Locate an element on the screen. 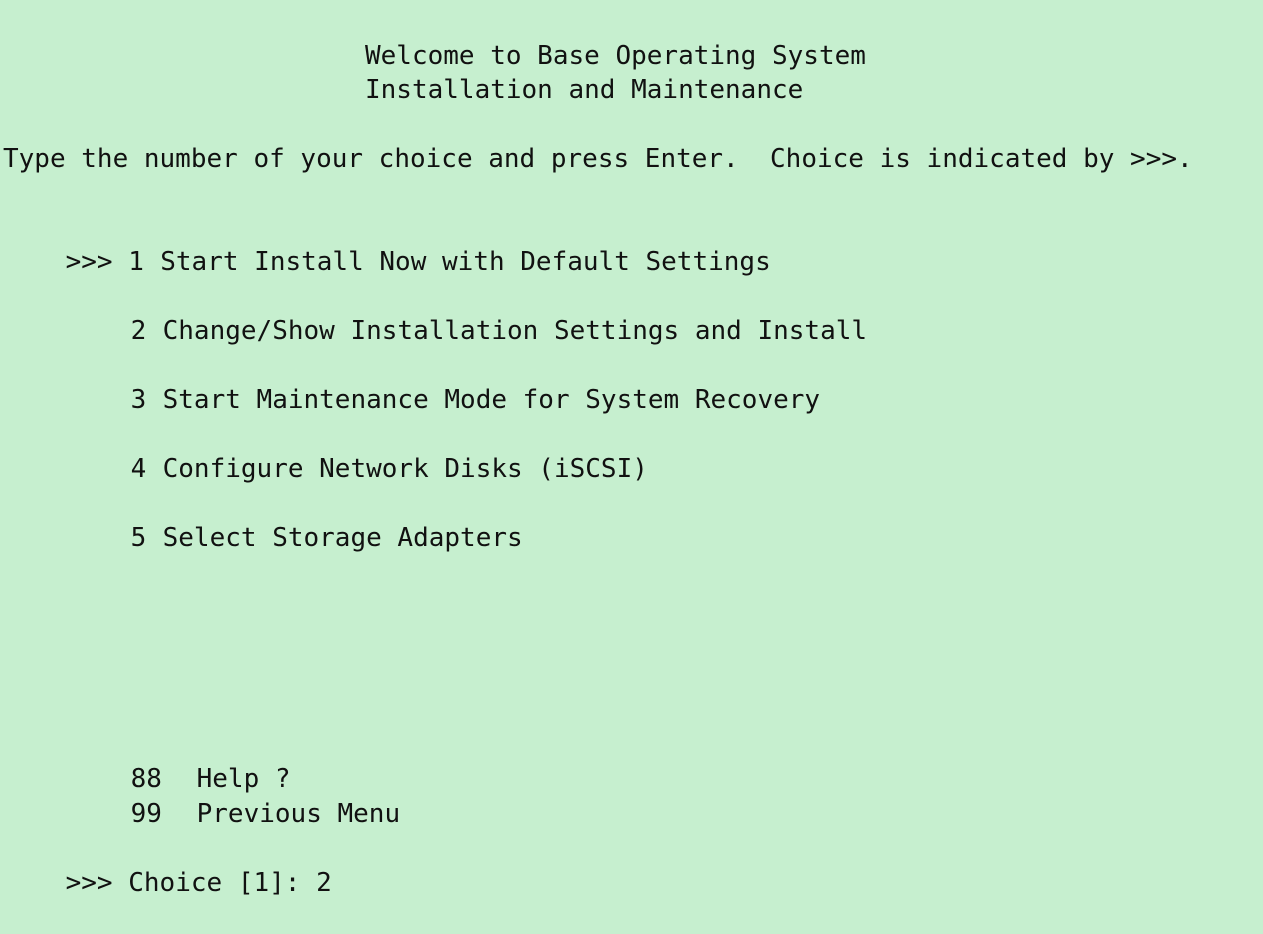 The width and height of the screenshot is (1263, 934). previous-menu-option: 99 Previous Menu is located at coordinates (234, 796).